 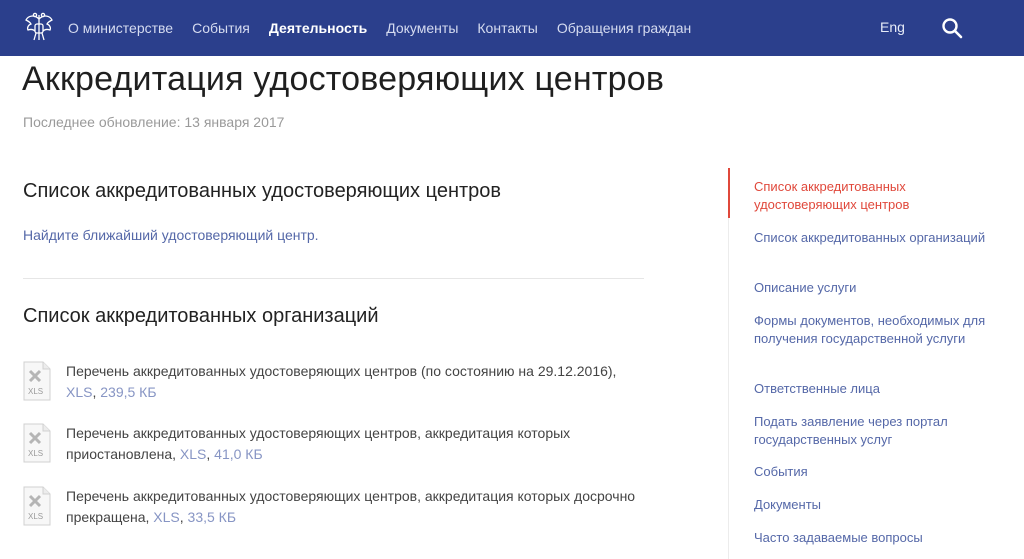 I want to click on file-size: 239,5 КБ, so click(x=128, y=392).